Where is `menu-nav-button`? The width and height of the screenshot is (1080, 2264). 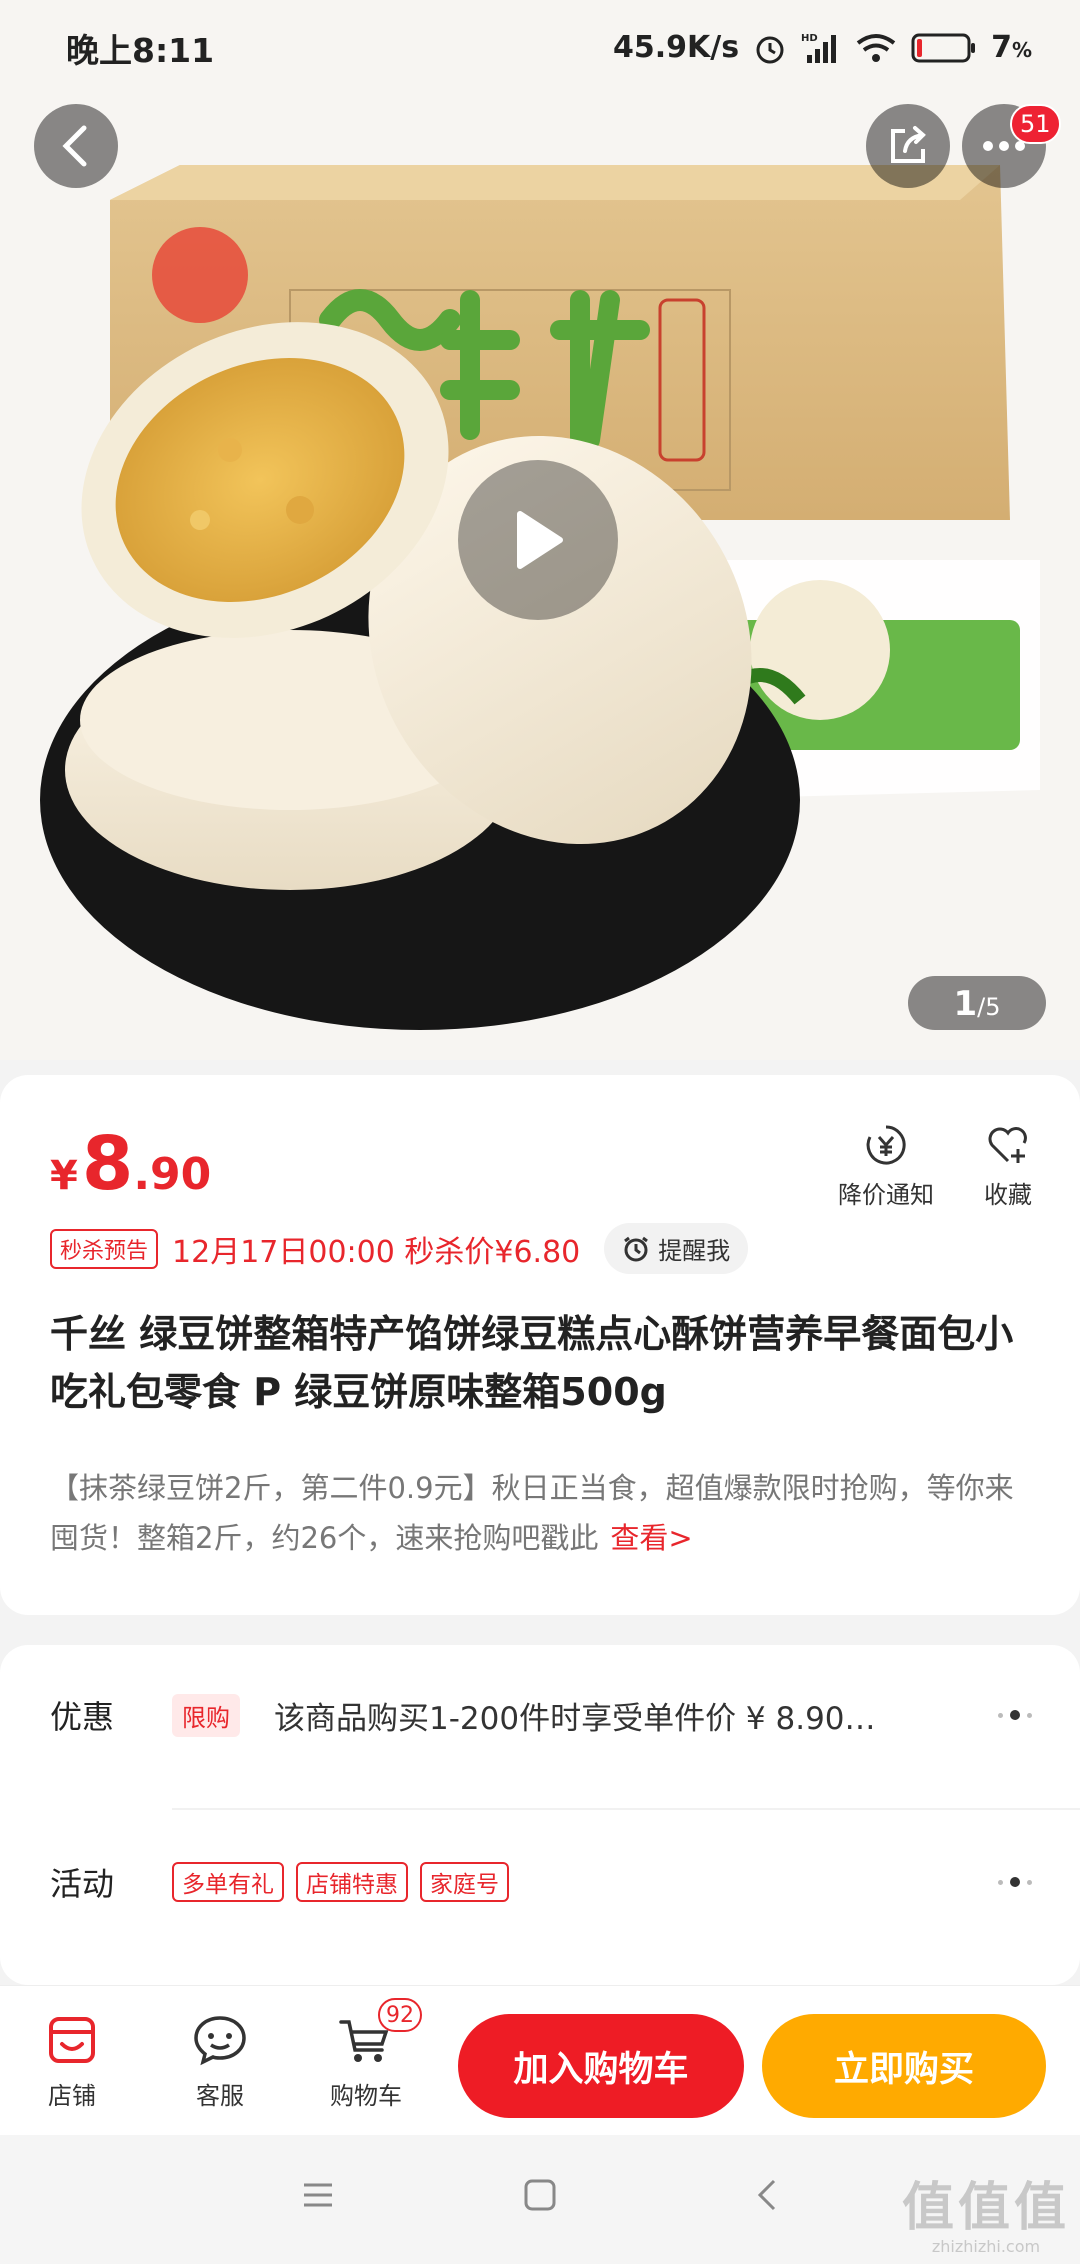
menu-nav-button is located at coordinates (318, 2197).